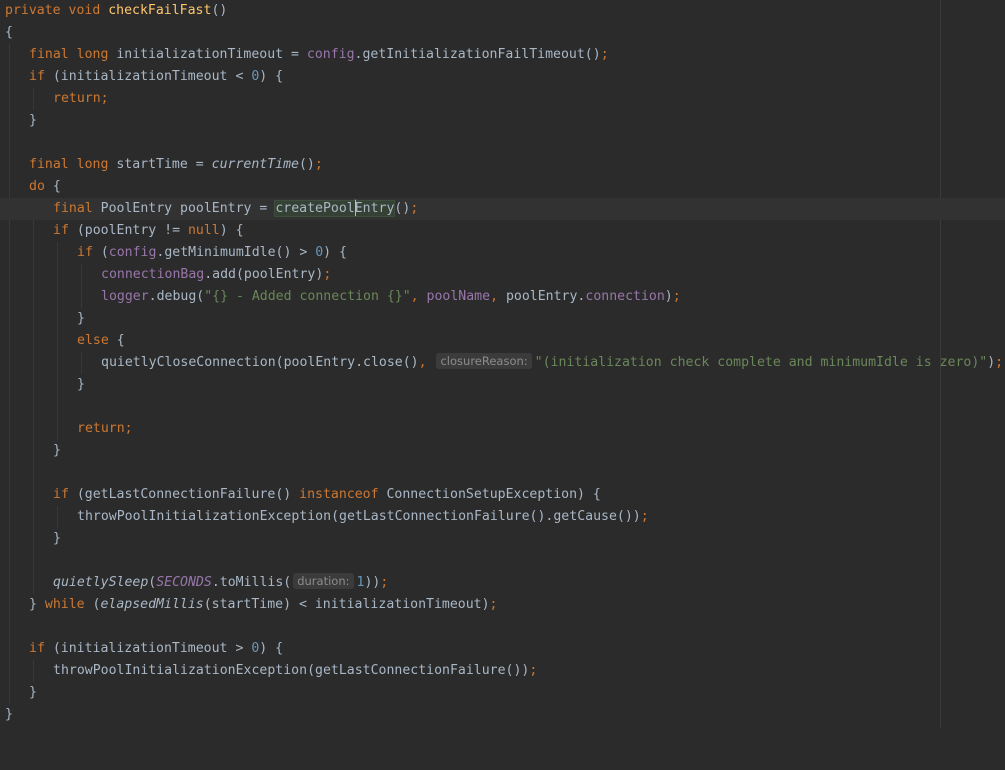  I want to click on code-token: initializationTimeout =, so click(211, 54).